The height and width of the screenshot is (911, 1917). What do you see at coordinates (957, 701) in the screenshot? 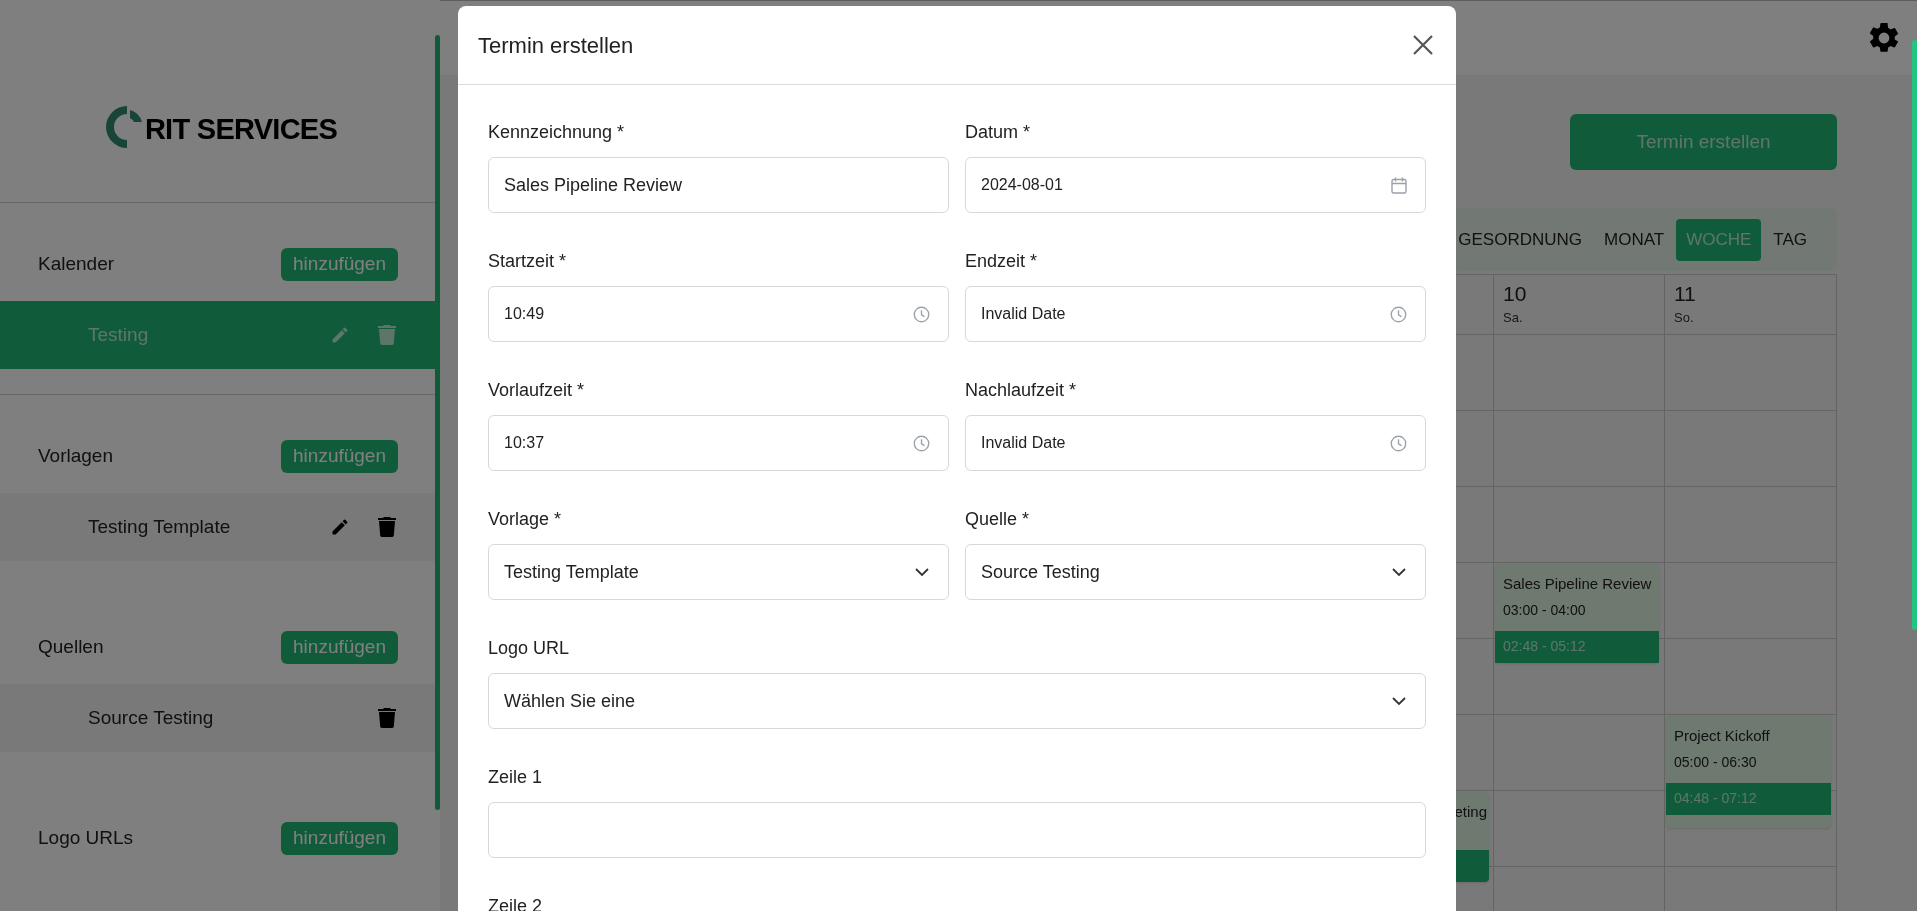
I see `dropdown: Wählen Sie eine` at bounding box center [957, 701].